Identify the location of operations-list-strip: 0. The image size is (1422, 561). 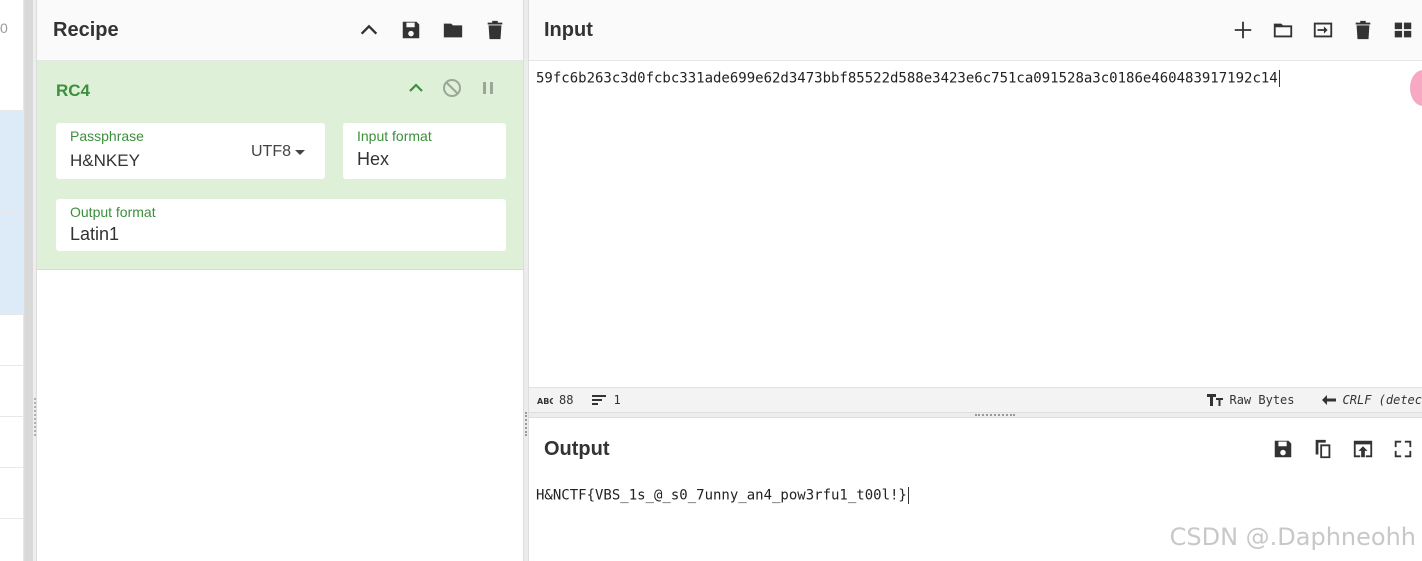
(12, 280).